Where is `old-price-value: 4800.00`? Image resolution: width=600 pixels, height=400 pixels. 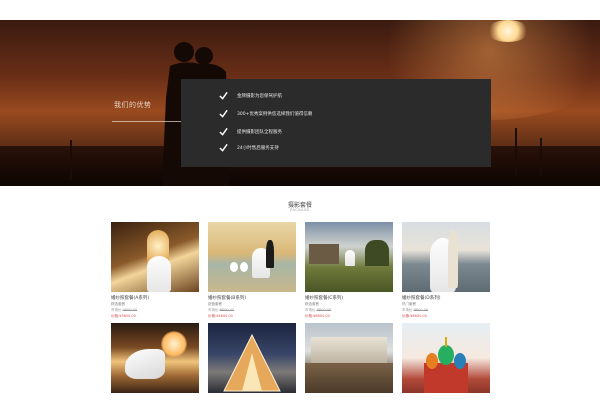
old-price-value: 4800.00 is located at coordinates (130, 310).